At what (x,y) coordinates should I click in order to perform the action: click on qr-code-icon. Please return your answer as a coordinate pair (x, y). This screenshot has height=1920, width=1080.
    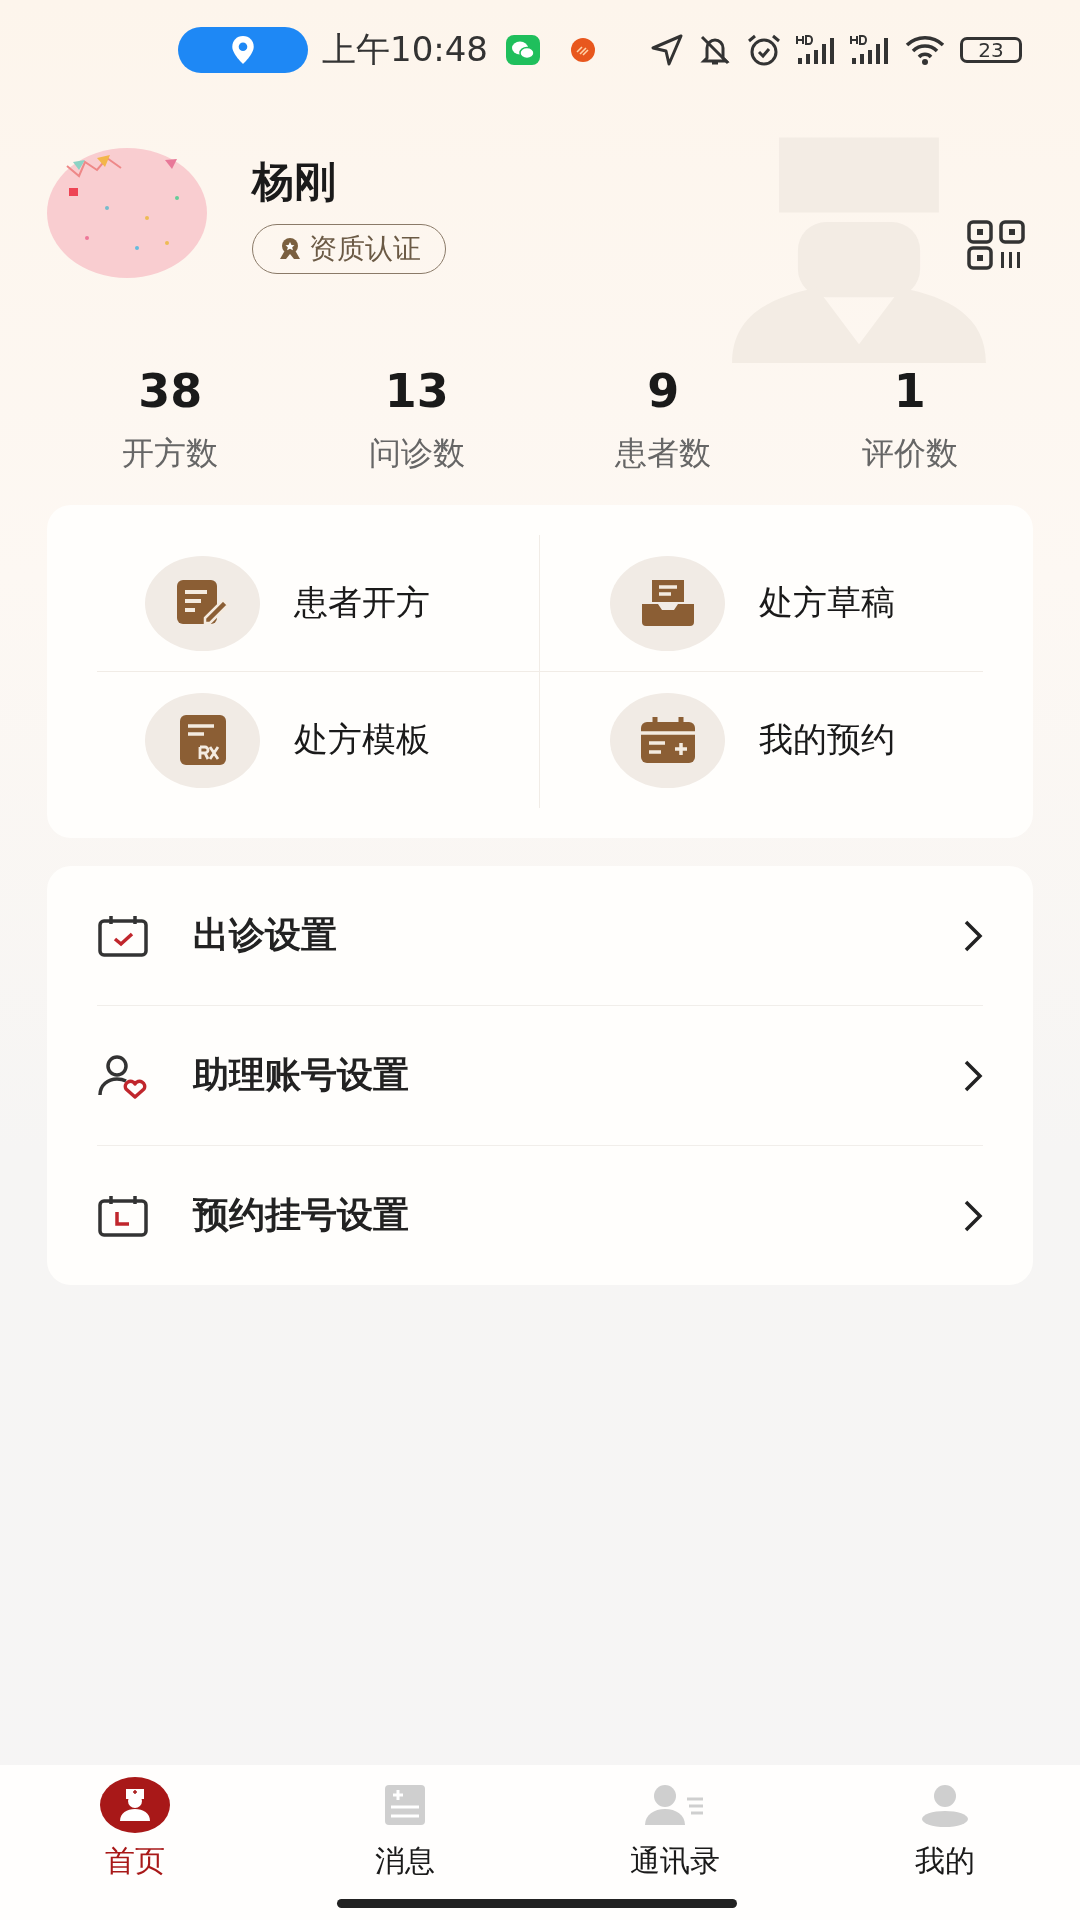
    Looking at the image, I should click on (997, 245).